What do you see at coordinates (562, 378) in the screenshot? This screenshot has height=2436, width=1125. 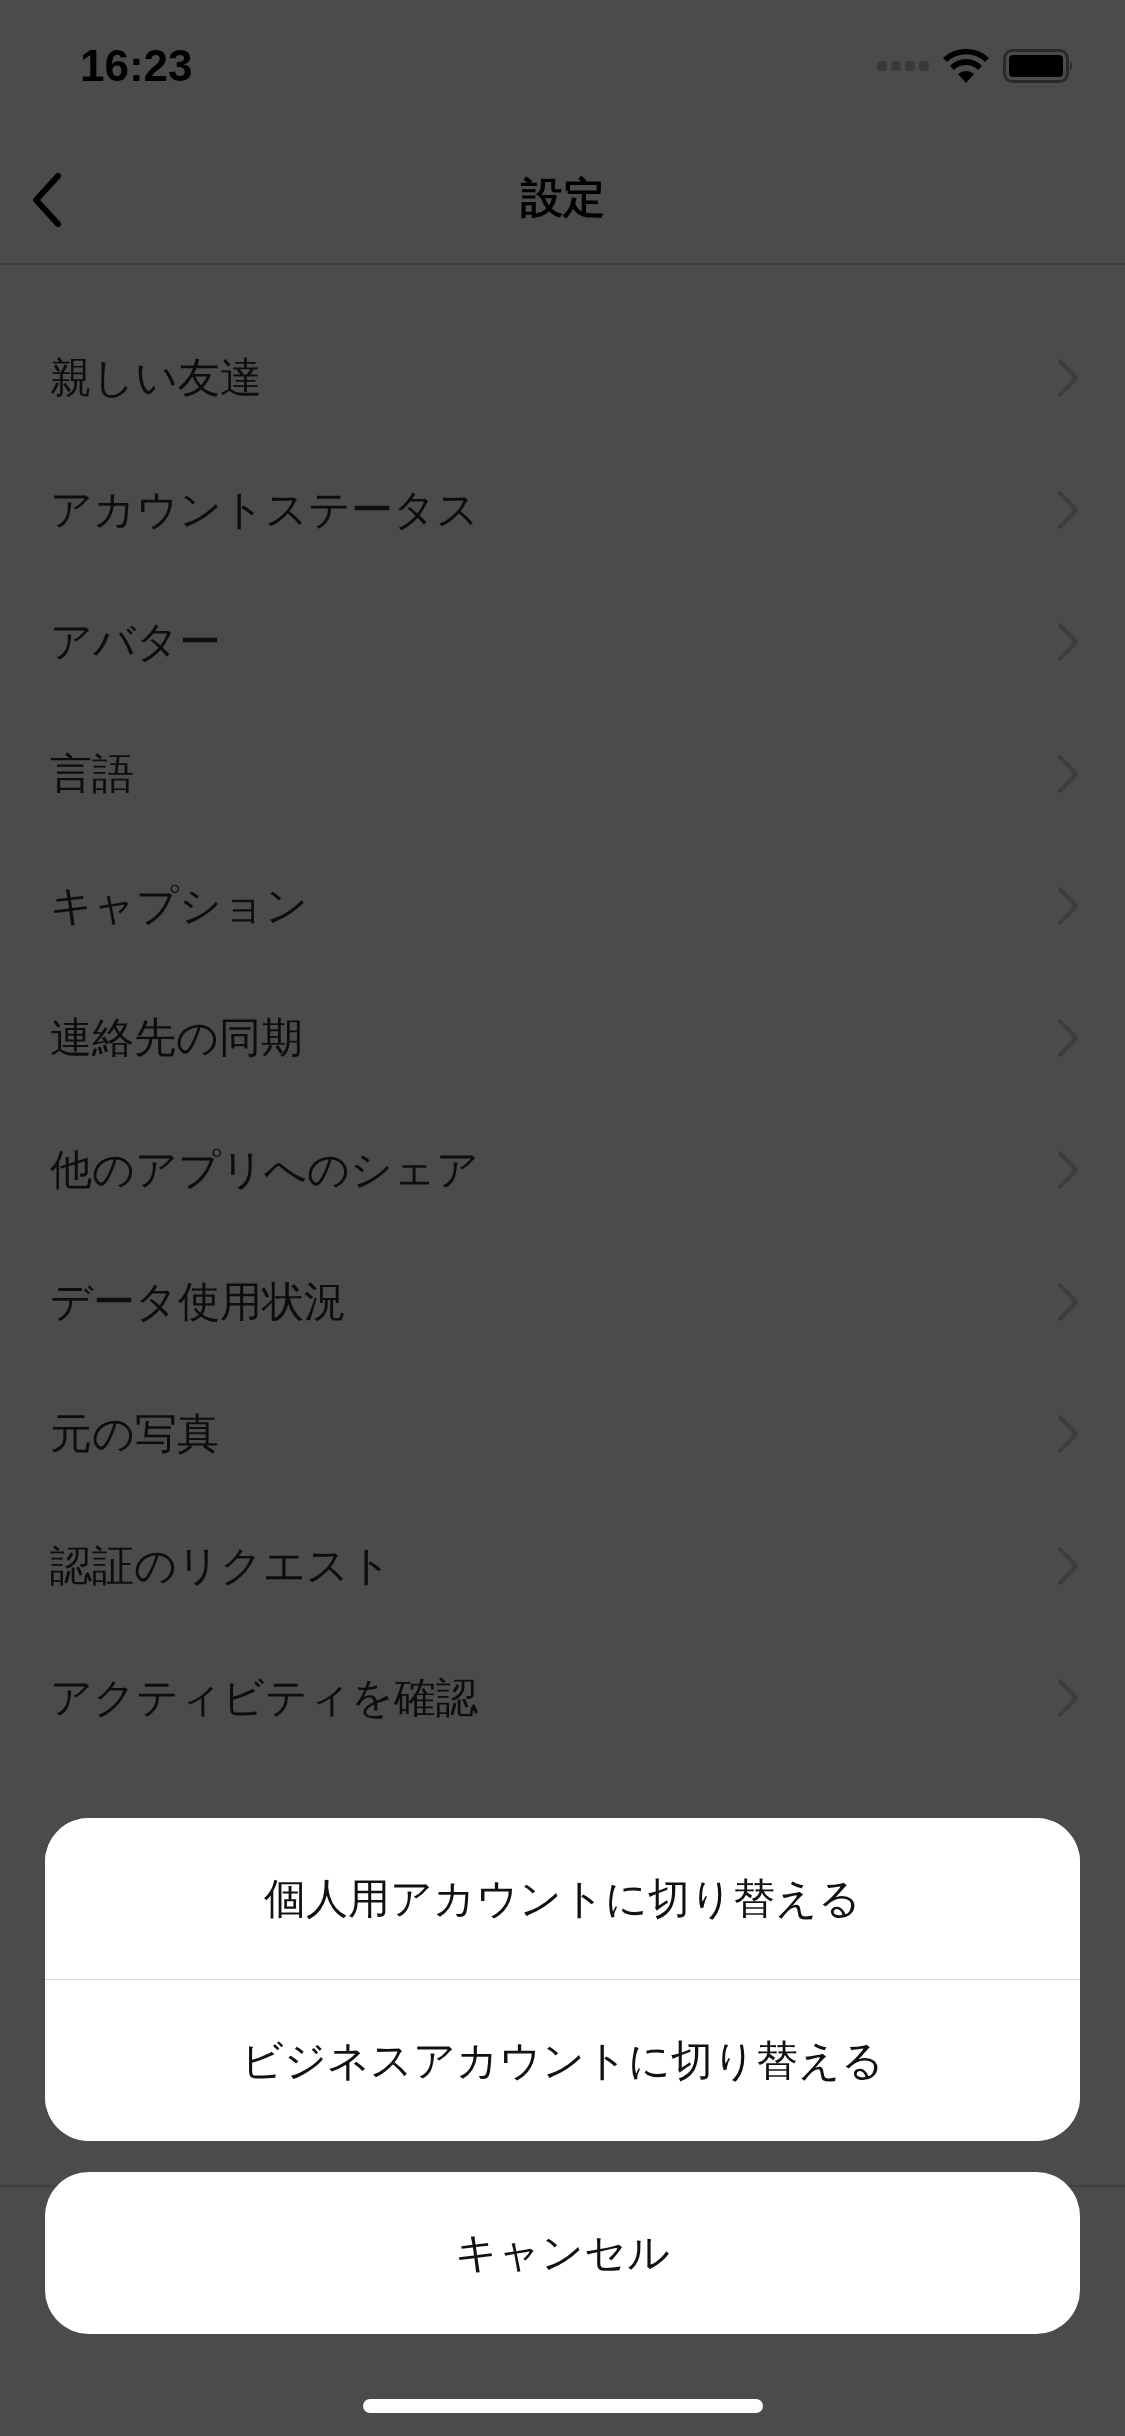 I see `settings-row: 親しい友達` at bounding box center [562, 378].